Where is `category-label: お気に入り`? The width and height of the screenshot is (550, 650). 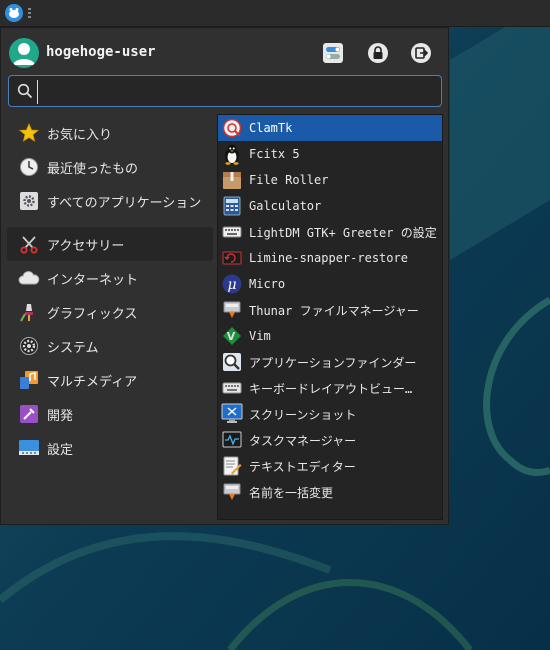 category-label: お気に入り is located at coordinates (80, 135).